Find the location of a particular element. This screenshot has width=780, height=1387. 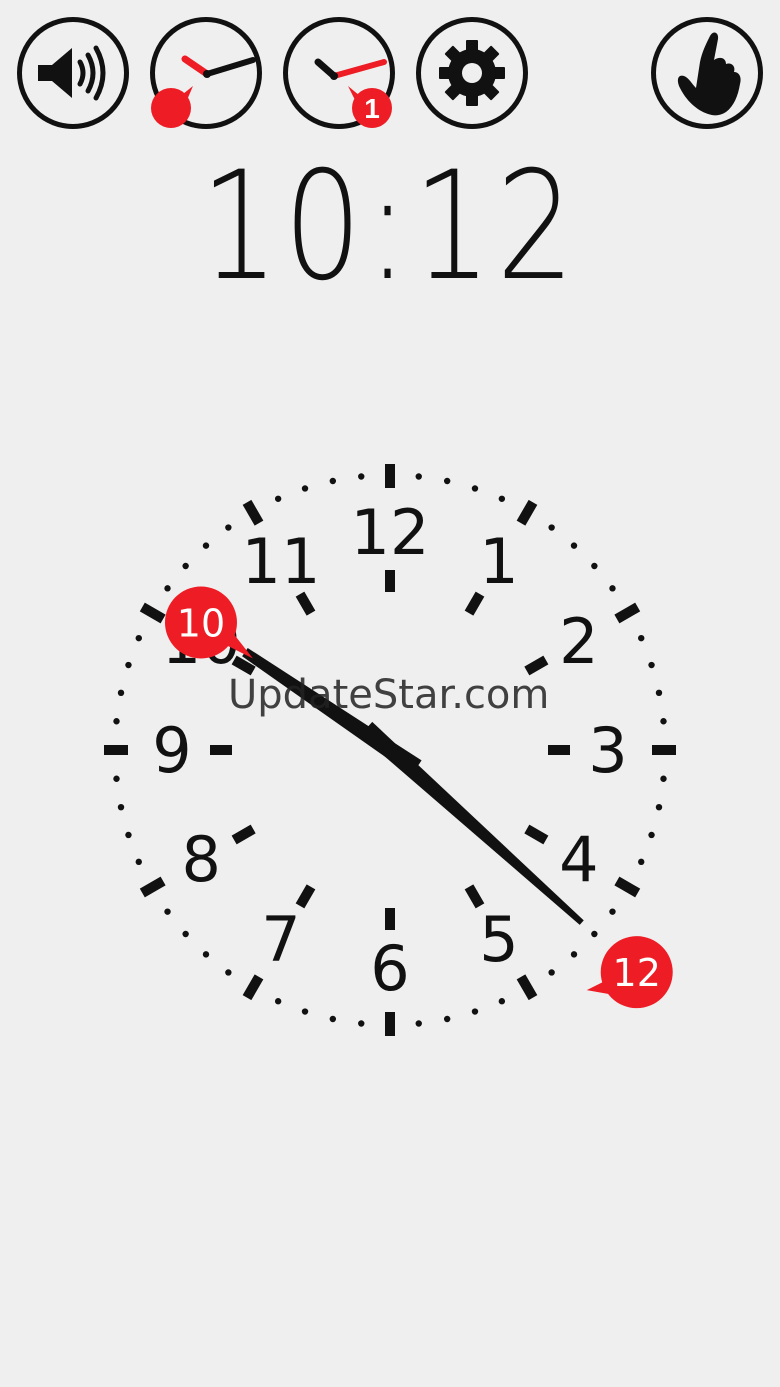

clock-number-8: 8 is located at coordinates (200, 859).